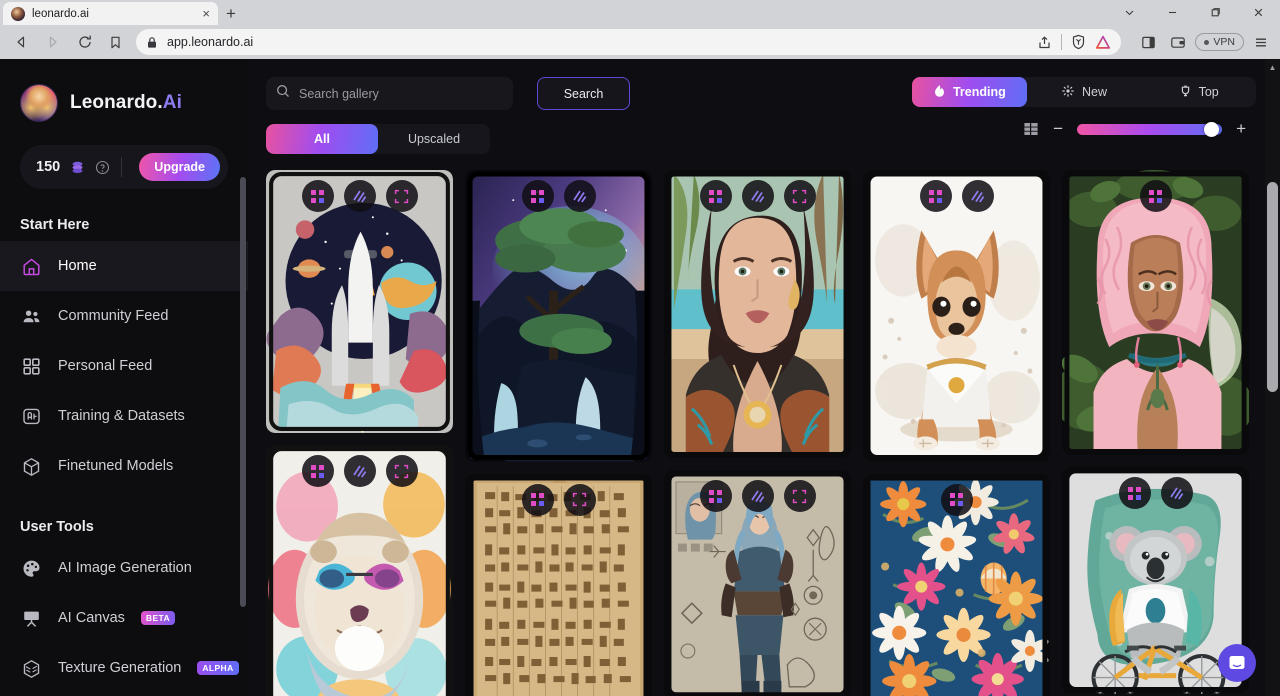  Describe the element at coordinates (1084, 92) in the screenshot. I see `tab-new: New` at that location.